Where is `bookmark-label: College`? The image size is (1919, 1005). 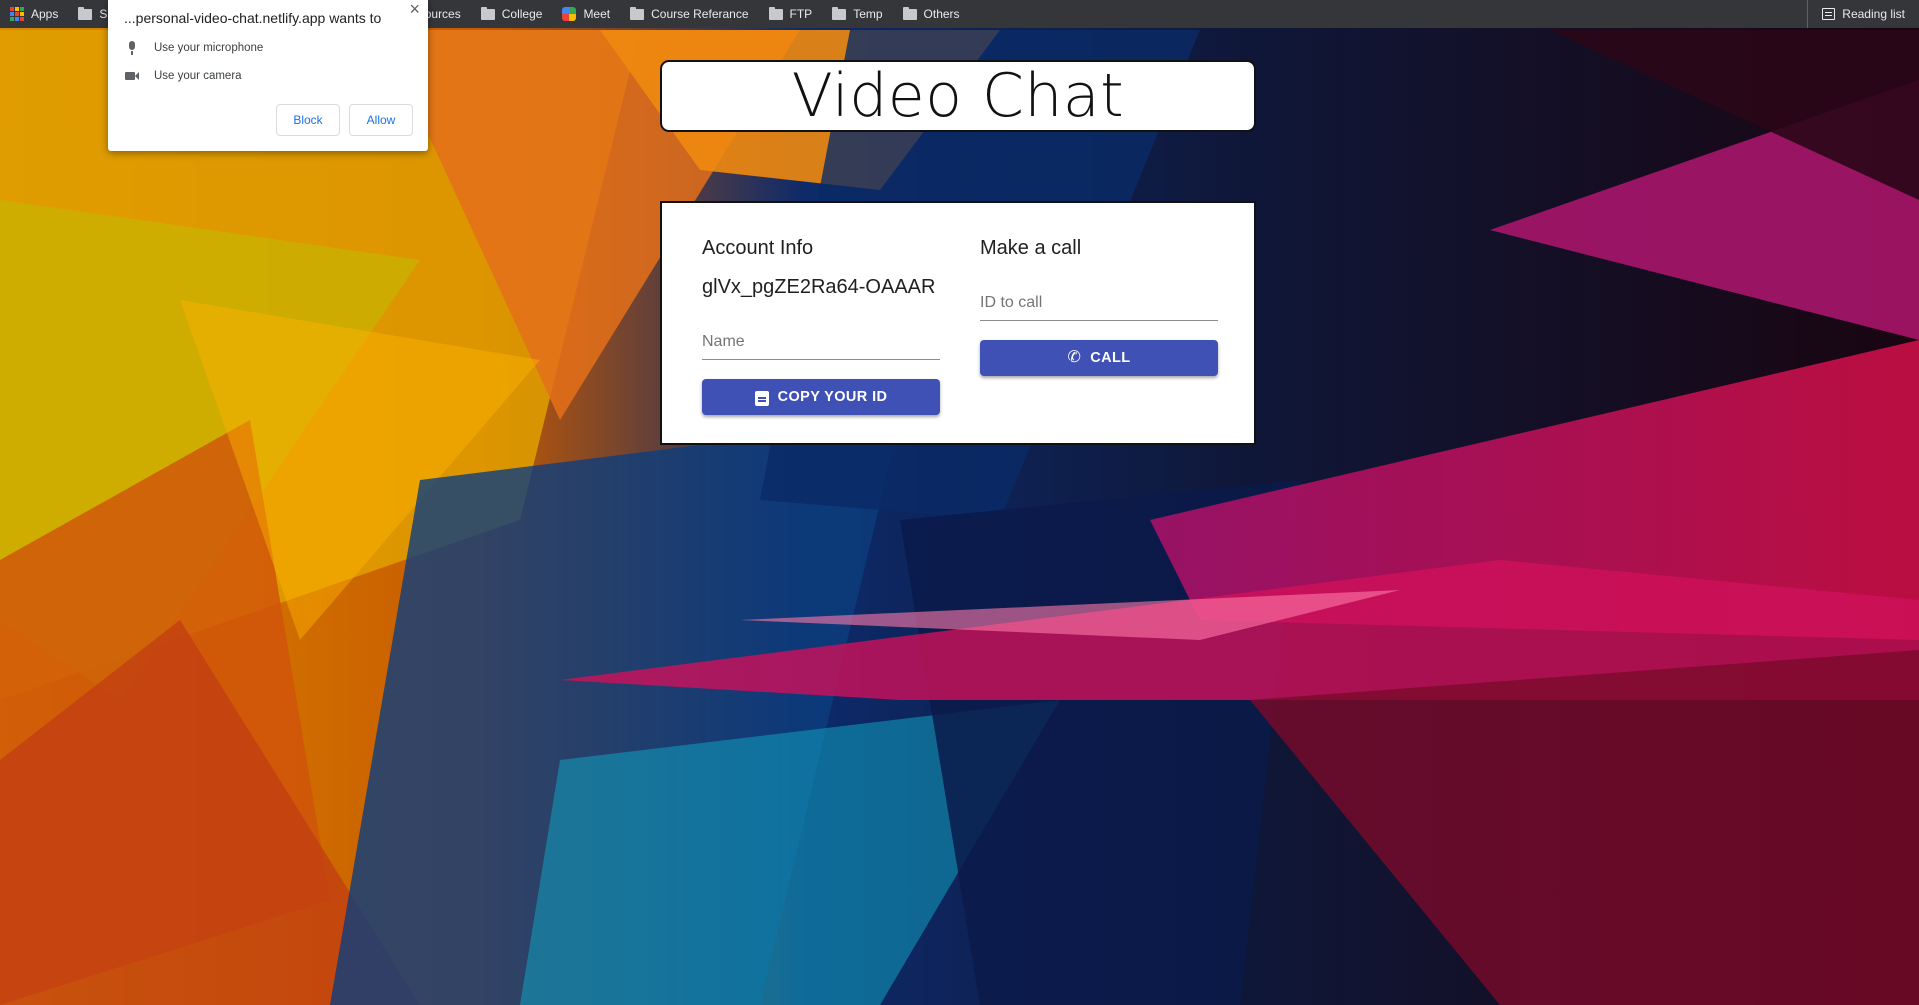
bookmark-label: College is located at coordinates (522, 14).